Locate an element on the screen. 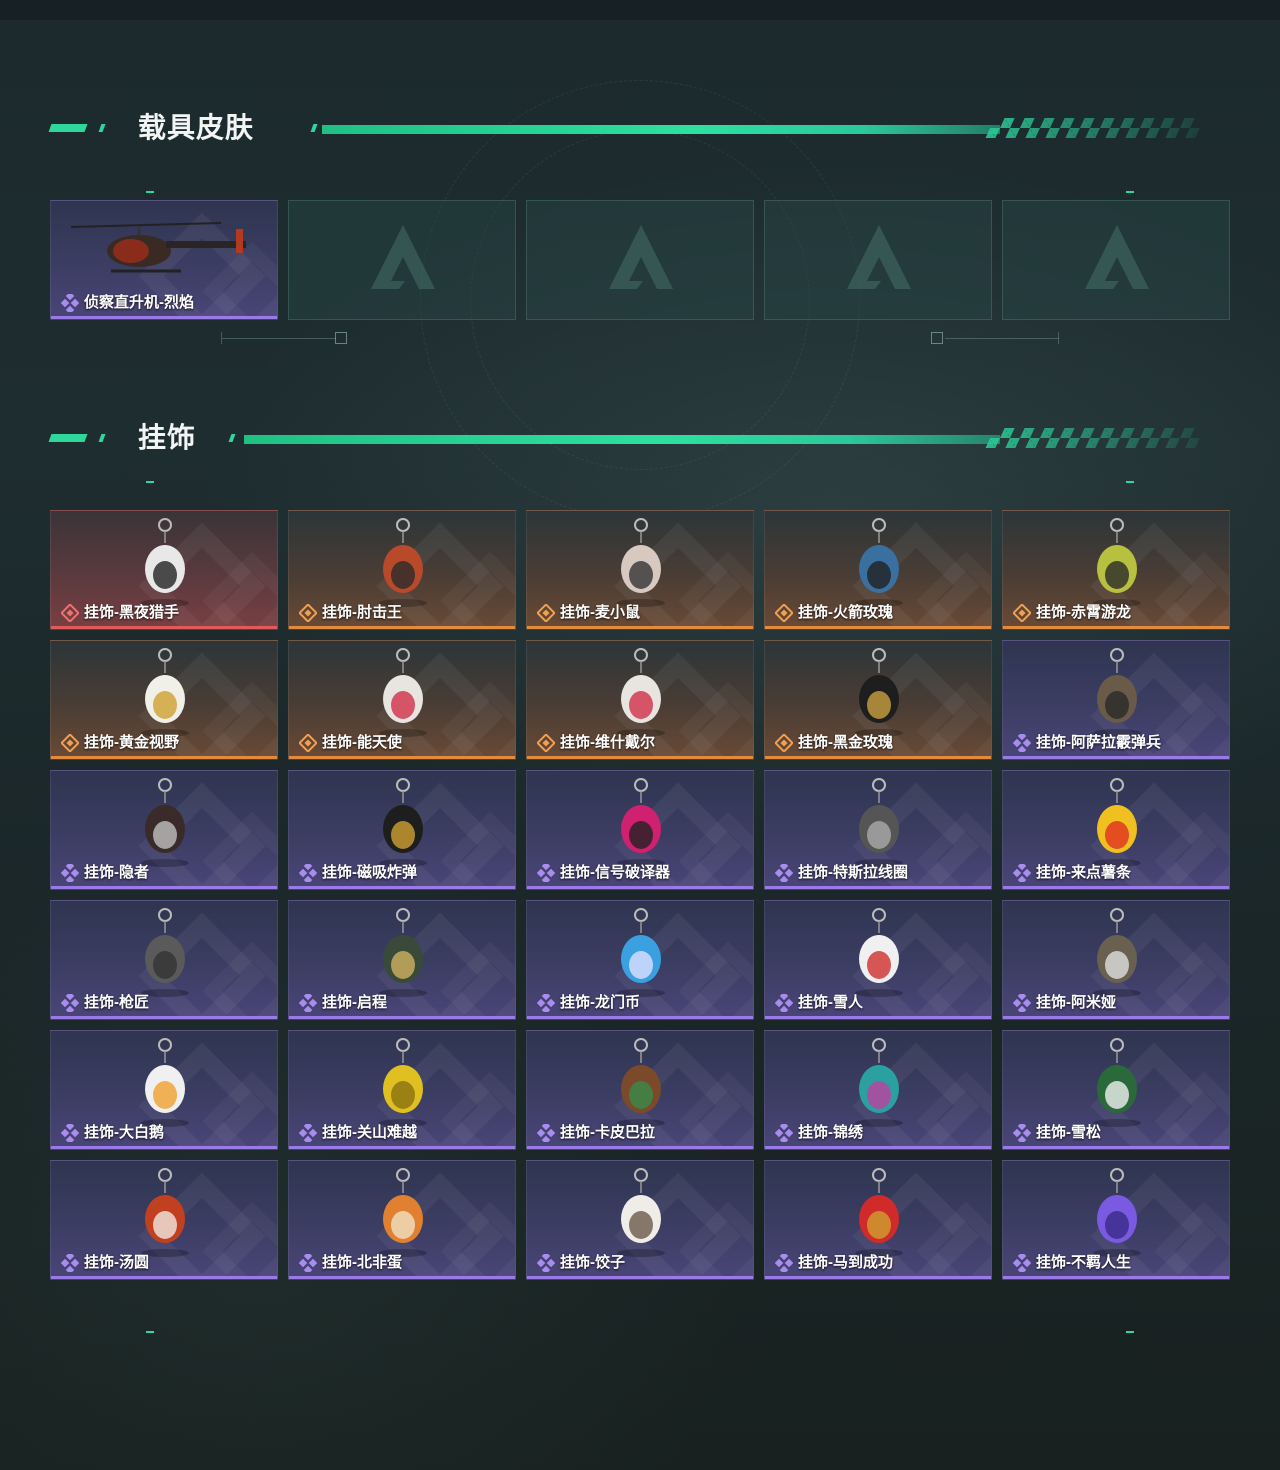  item-card: 挂饰-汤圆 is located at coordinates (164, 1220).